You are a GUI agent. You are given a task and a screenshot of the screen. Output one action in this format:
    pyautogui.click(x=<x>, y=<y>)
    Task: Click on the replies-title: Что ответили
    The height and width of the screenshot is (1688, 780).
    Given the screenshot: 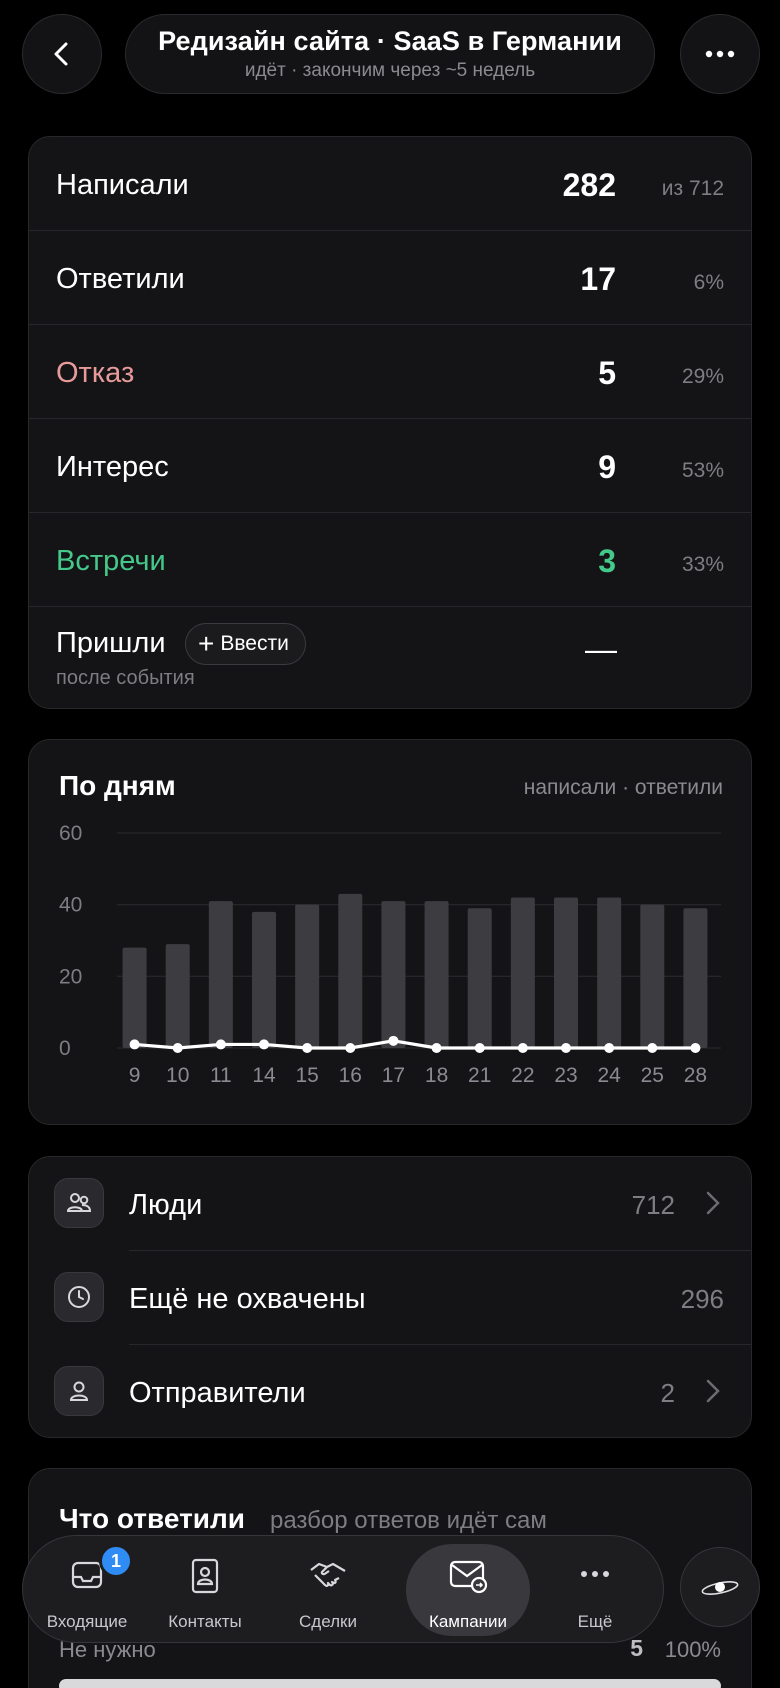 What is the action you would take?
    pyautogui.click(x=152, y=1518)
    